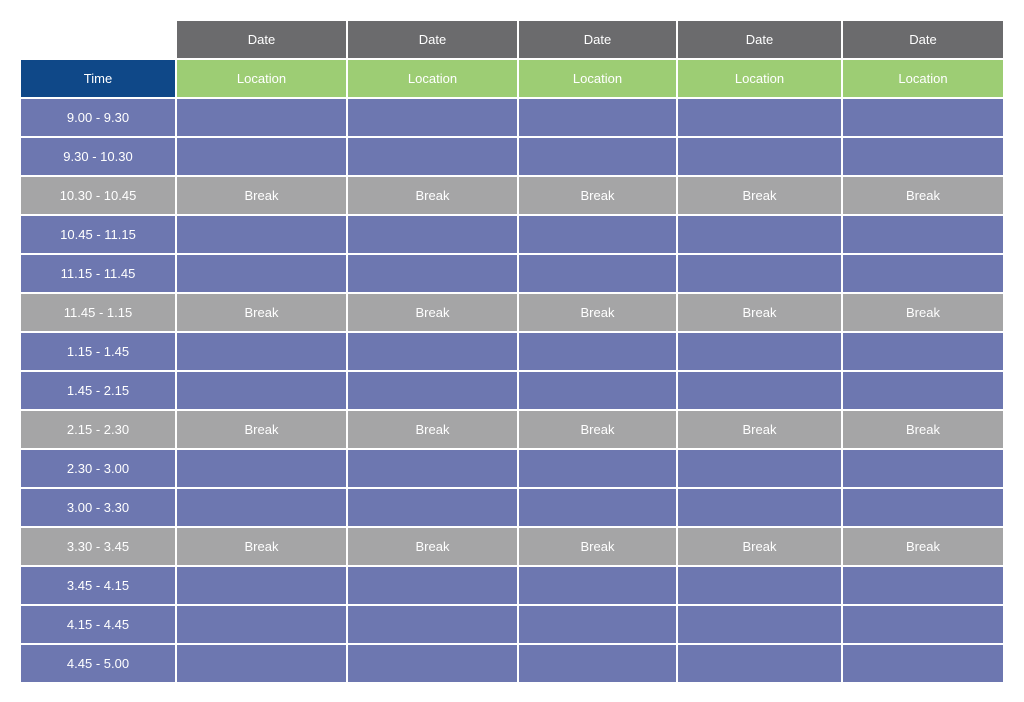 The image size is (1024, 702). I want to click on break-row: 11.45 - 1.15 Break Break Break Break Break, so click(512, 312).